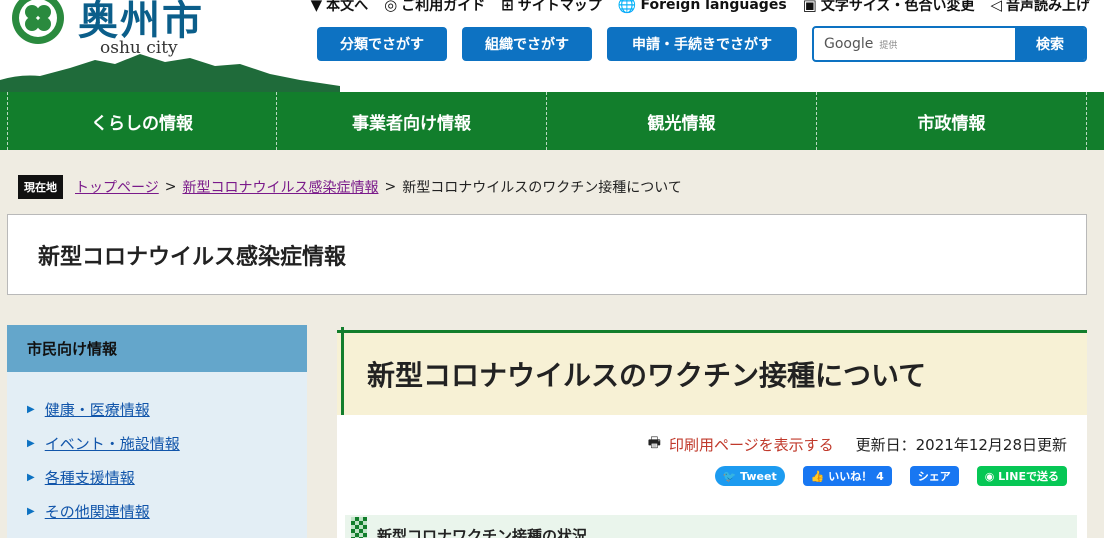 The width and height of the screenshot is (1104, 538). Describe the element at coordinates (1021, 476) in the screenshot. I see `line-share-button: ◉ LINEで送る` at that location.